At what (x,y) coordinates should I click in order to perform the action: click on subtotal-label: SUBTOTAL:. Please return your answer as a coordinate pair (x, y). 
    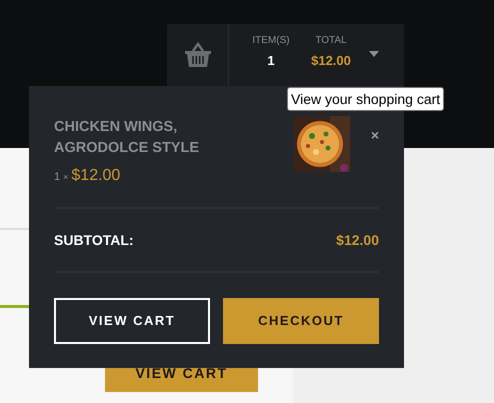
    Looking at the image, I should click on (94, 240).